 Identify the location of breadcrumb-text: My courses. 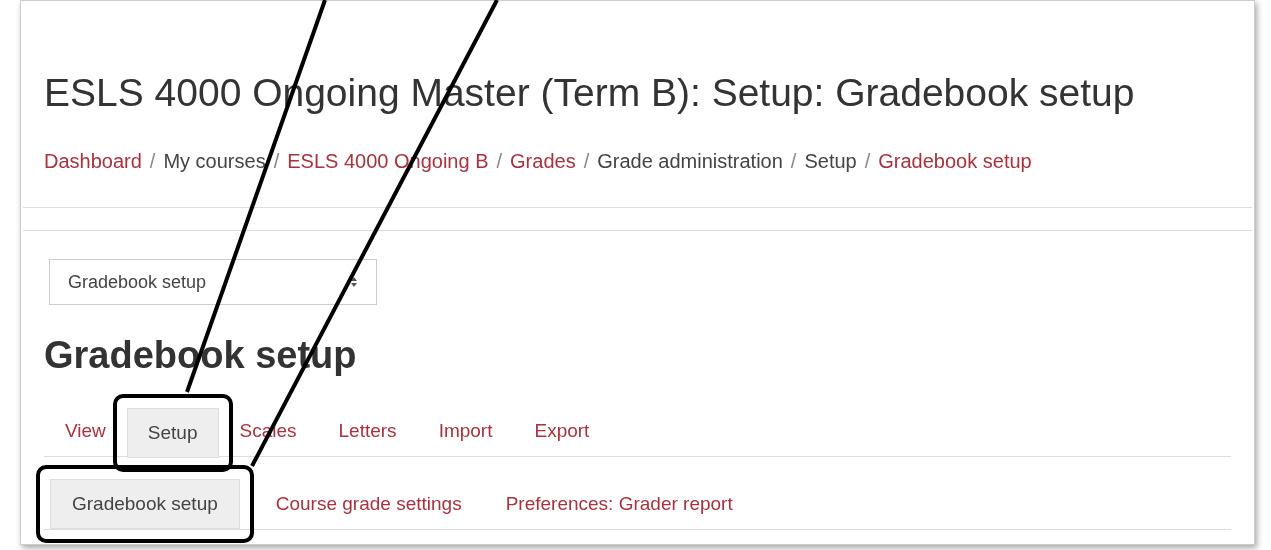
(214, 161).